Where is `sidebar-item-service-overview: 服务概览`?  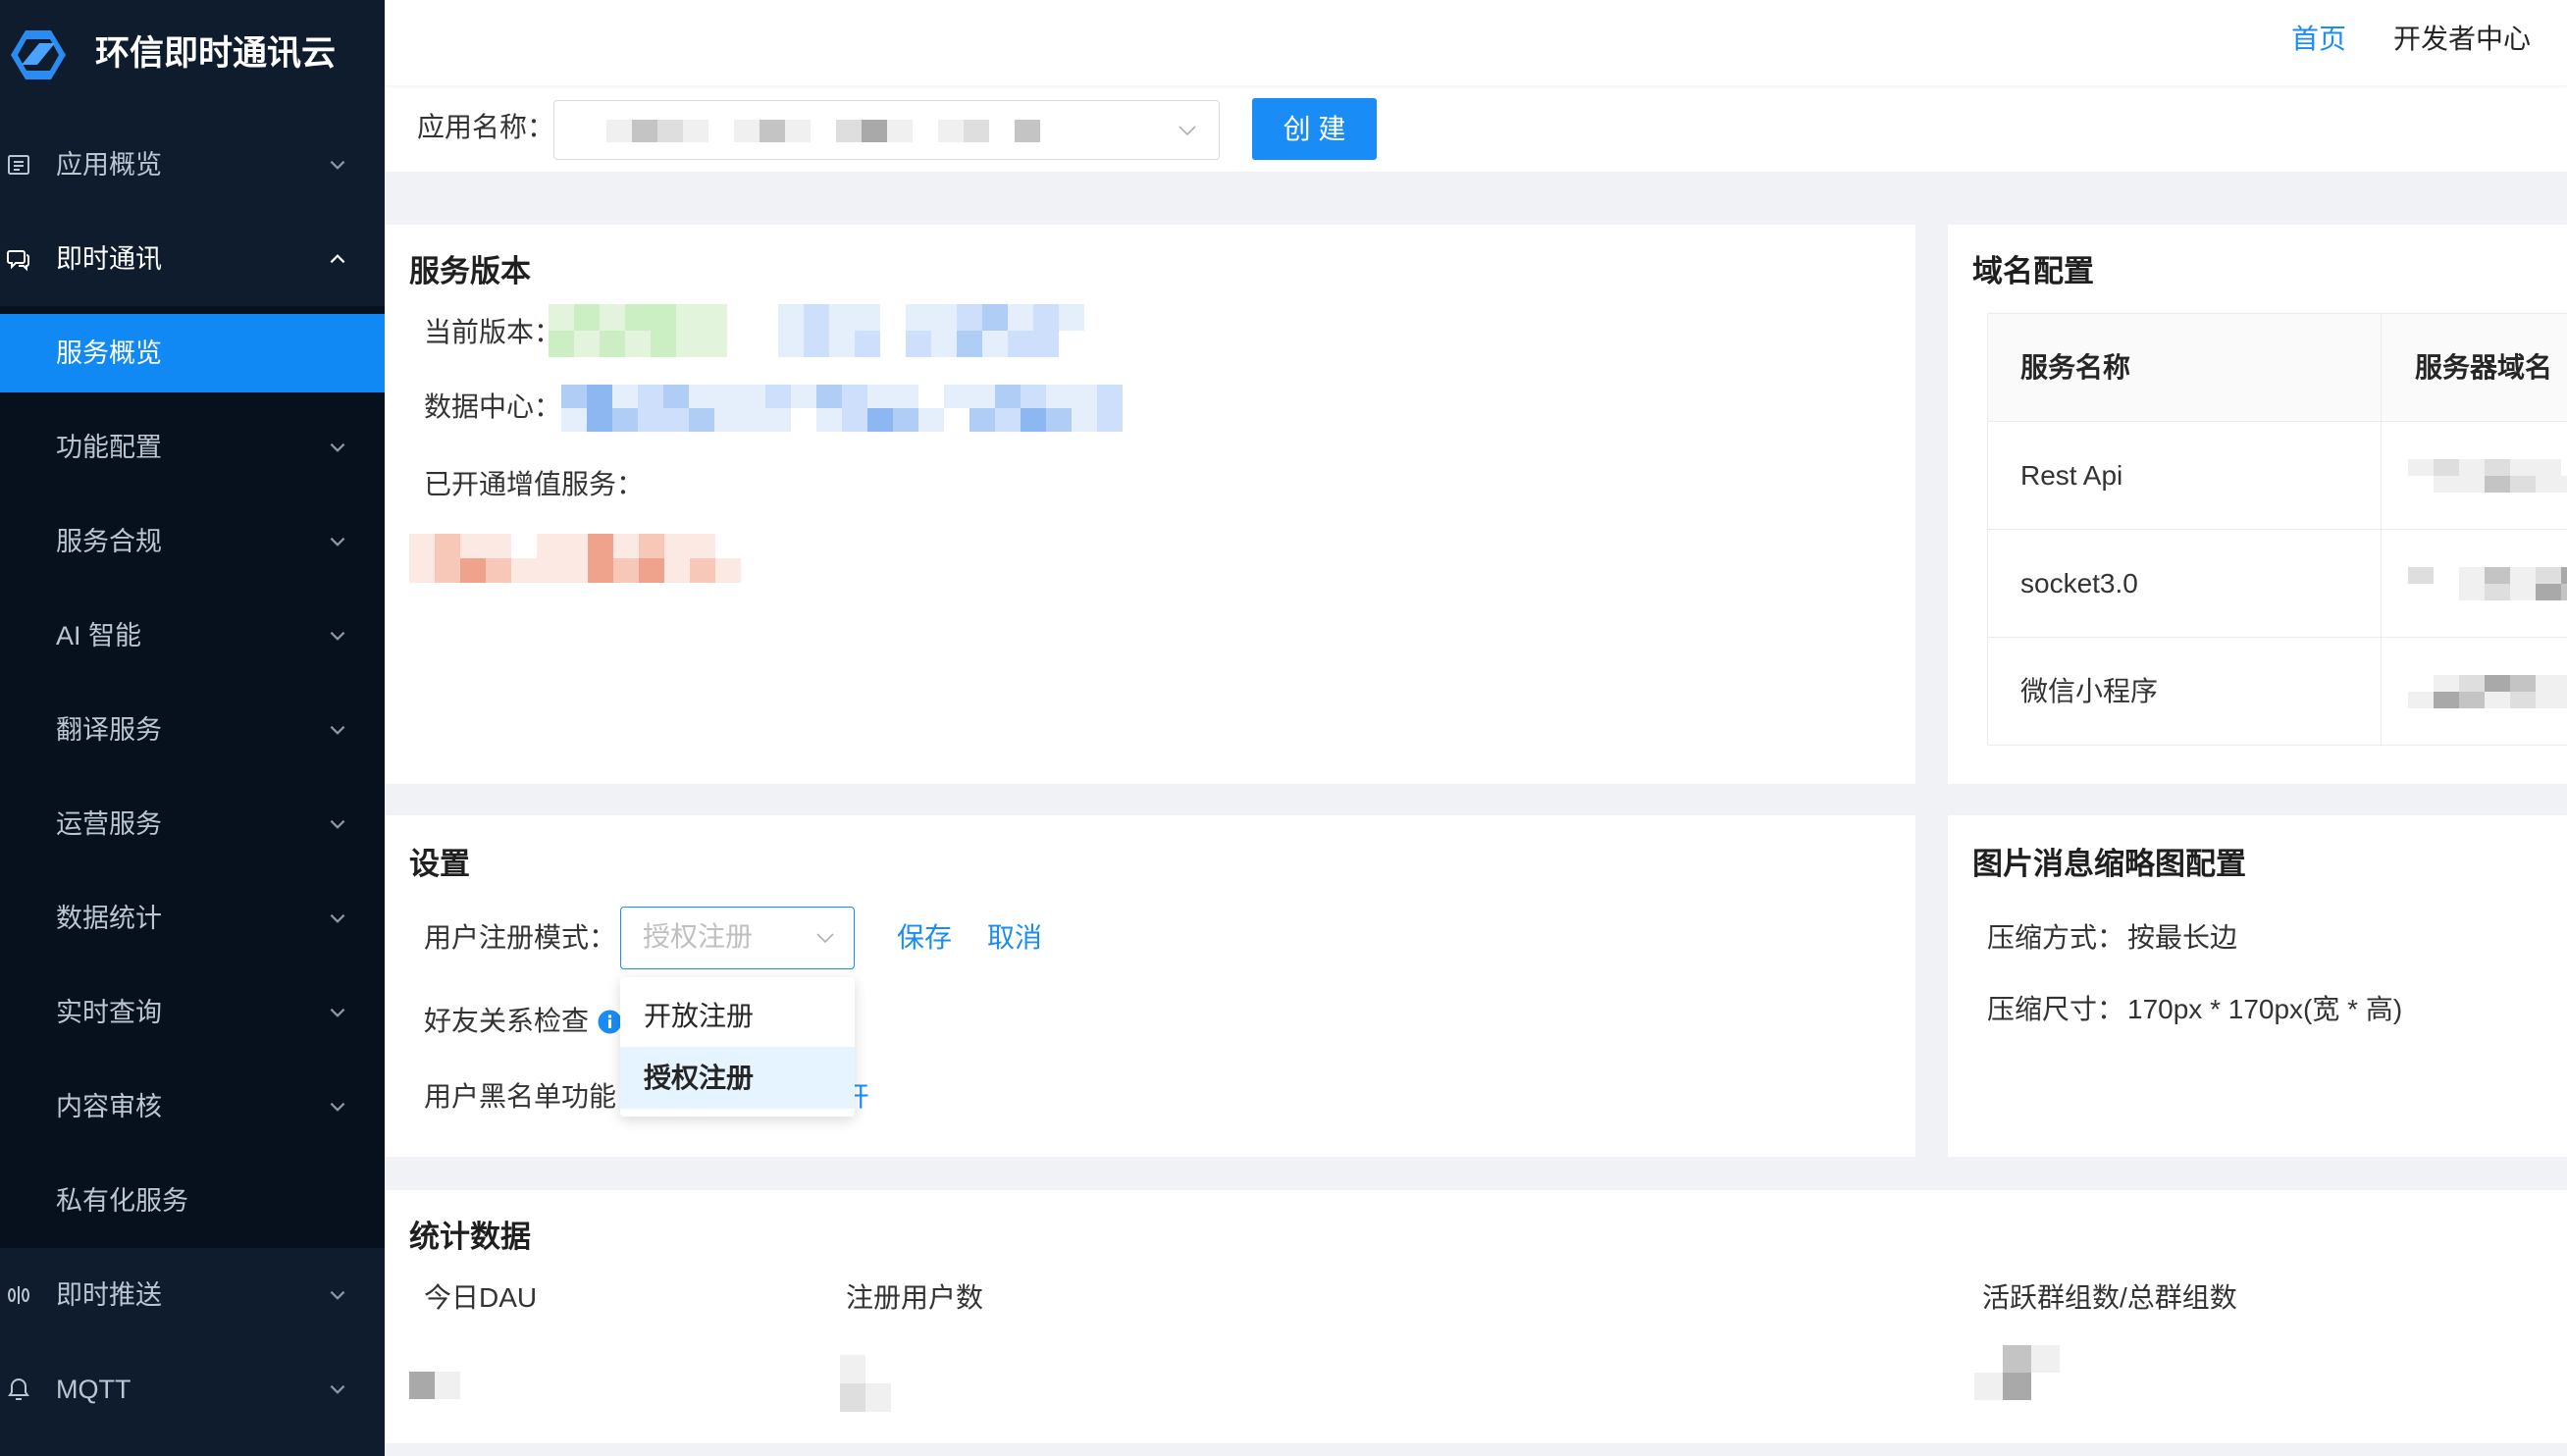
sidebar-item-service-overview: 服务概览 is located at coordinates (192, 353).